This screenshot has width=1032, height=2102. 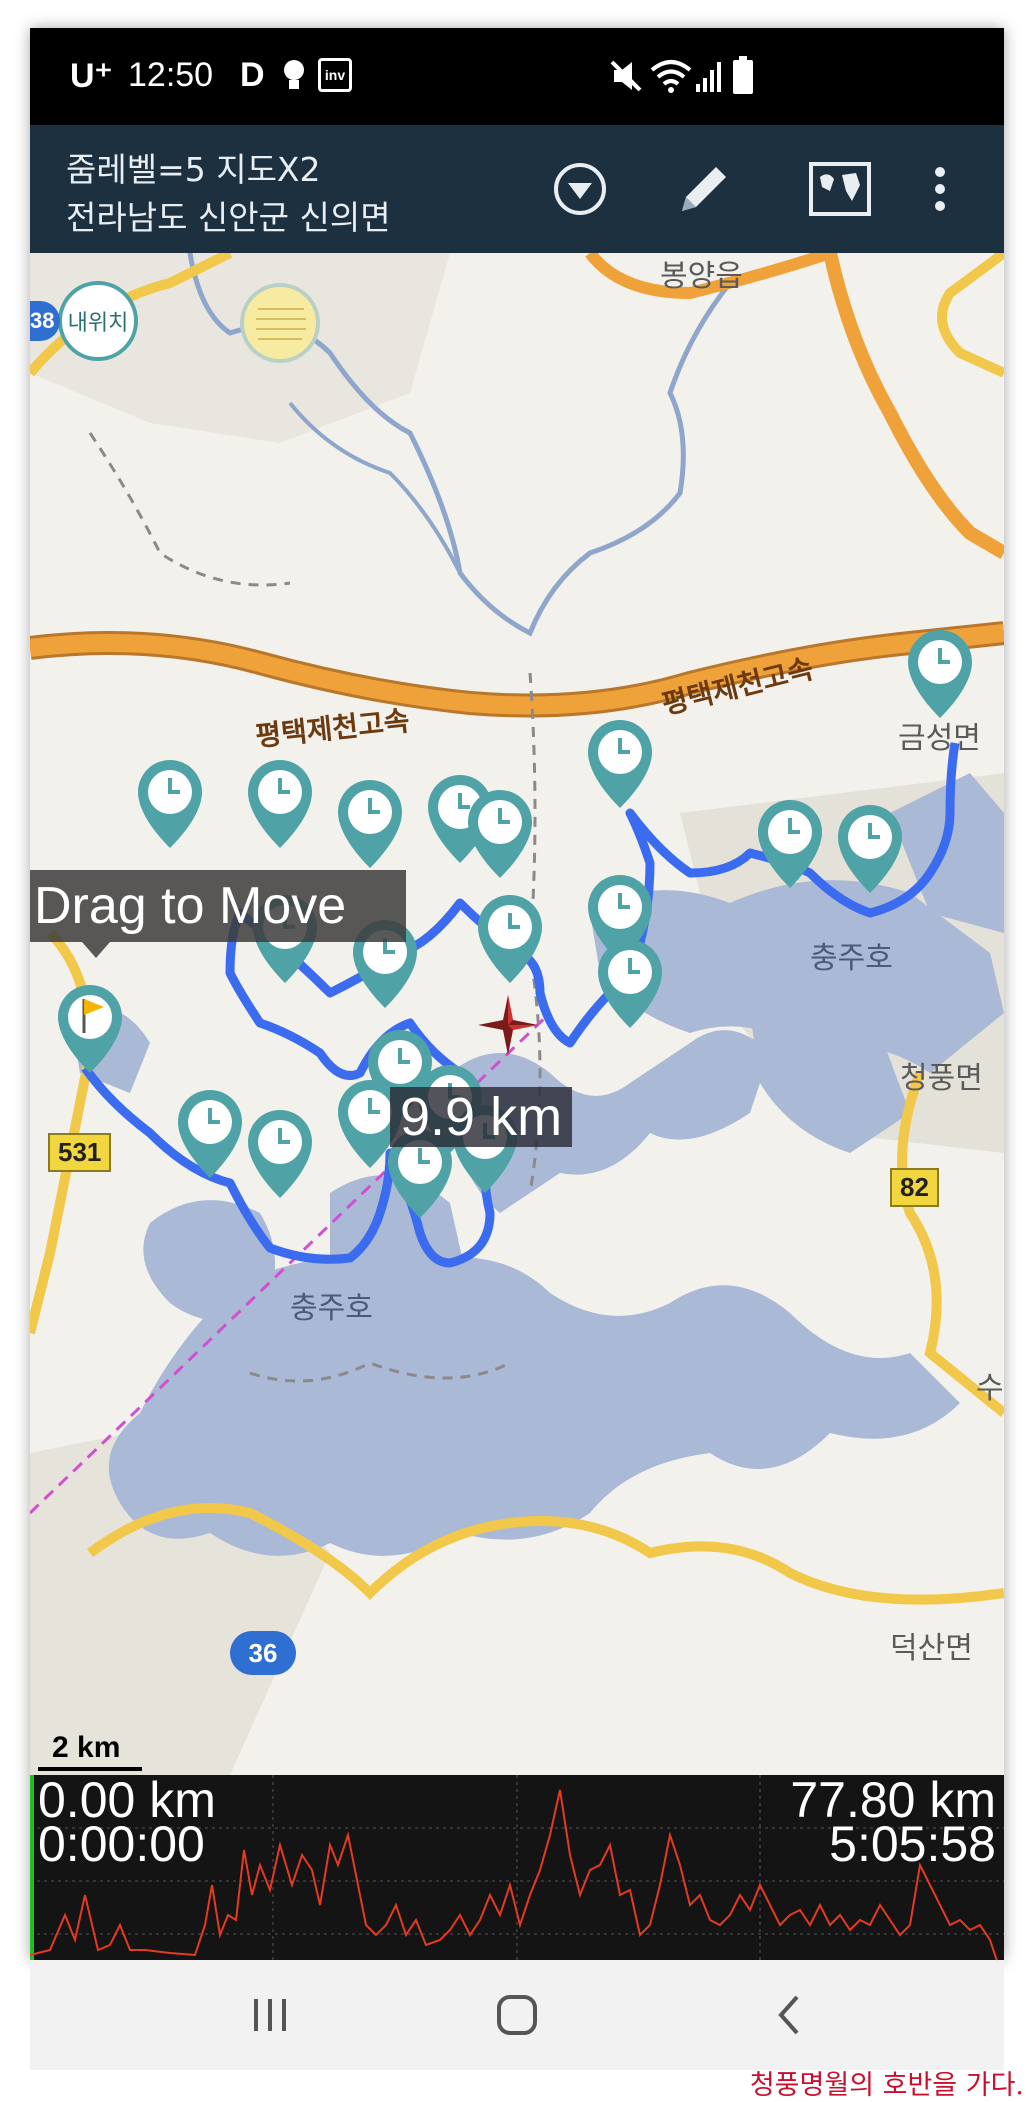 I want to click on scale-bar: 2 km, so click(x=90, y=1751).